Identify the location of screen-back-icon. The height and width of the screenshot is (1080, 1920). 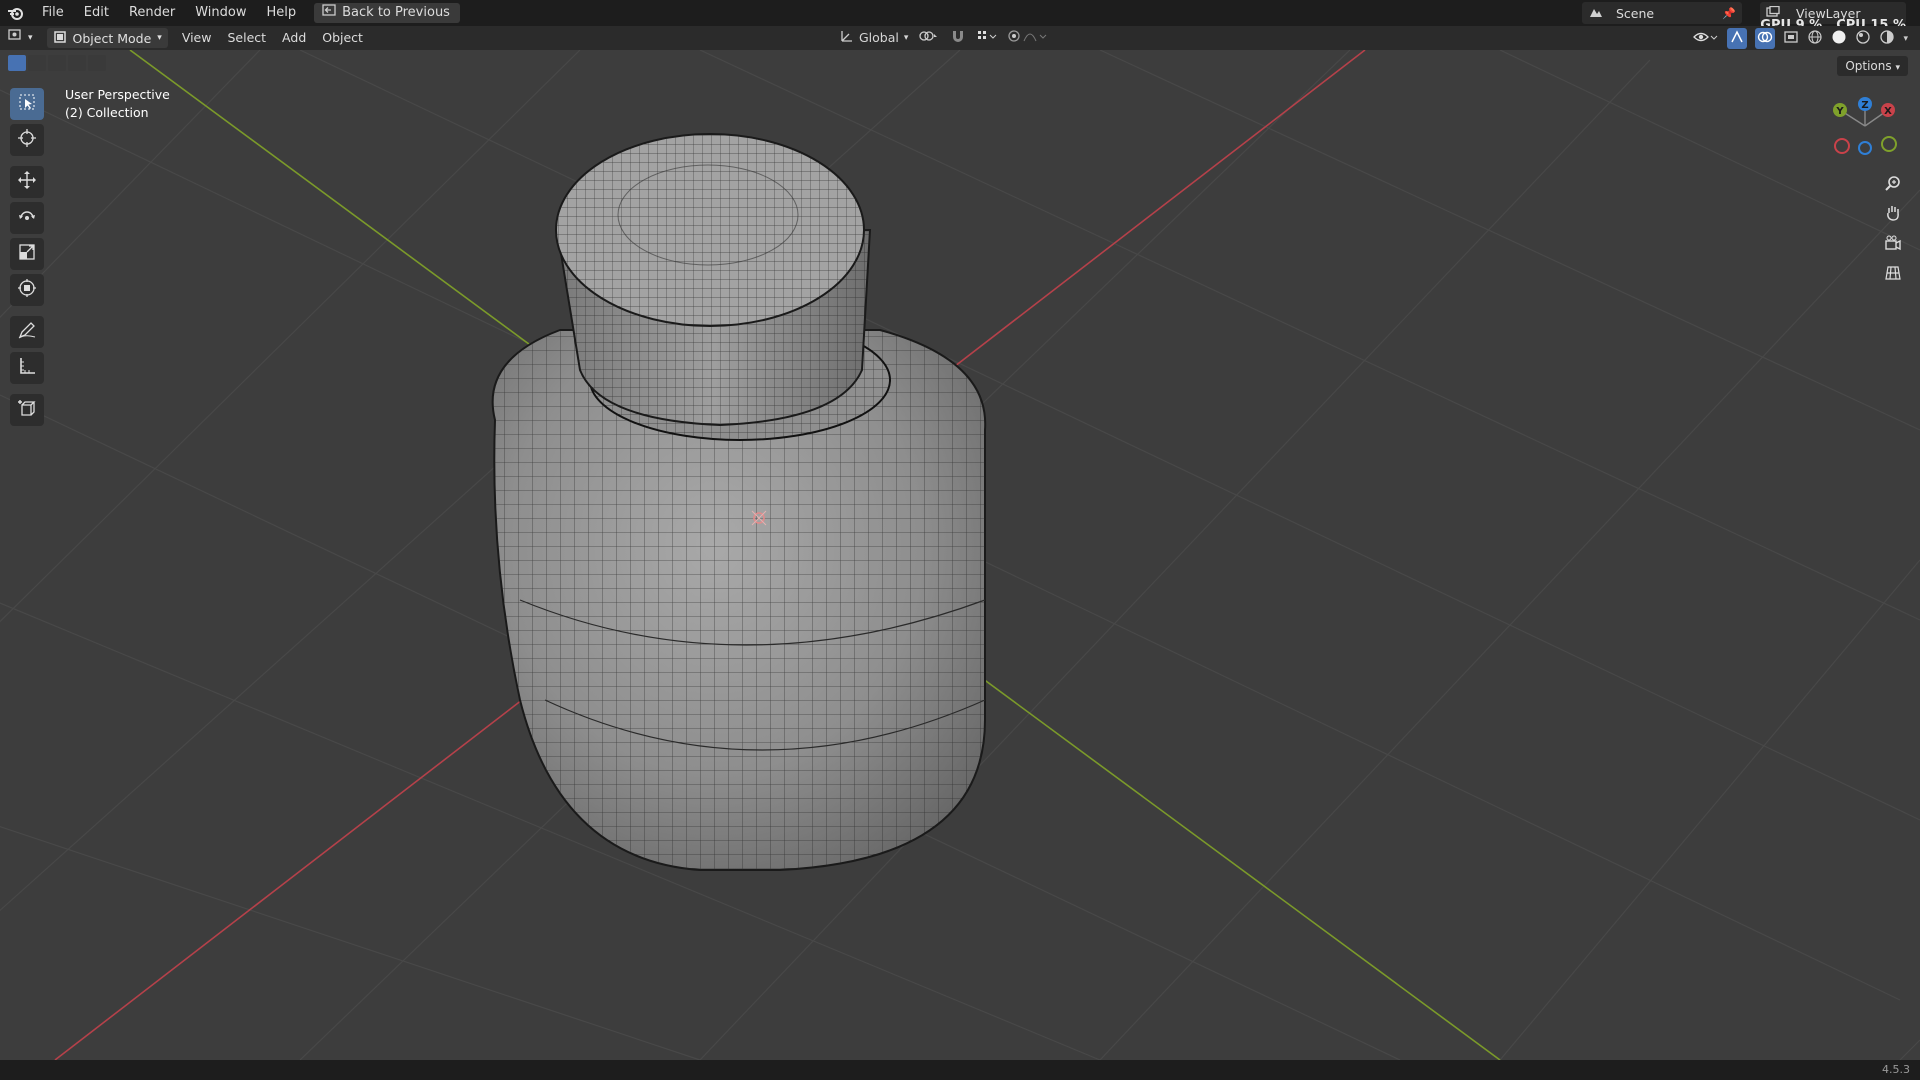
(329, 13).